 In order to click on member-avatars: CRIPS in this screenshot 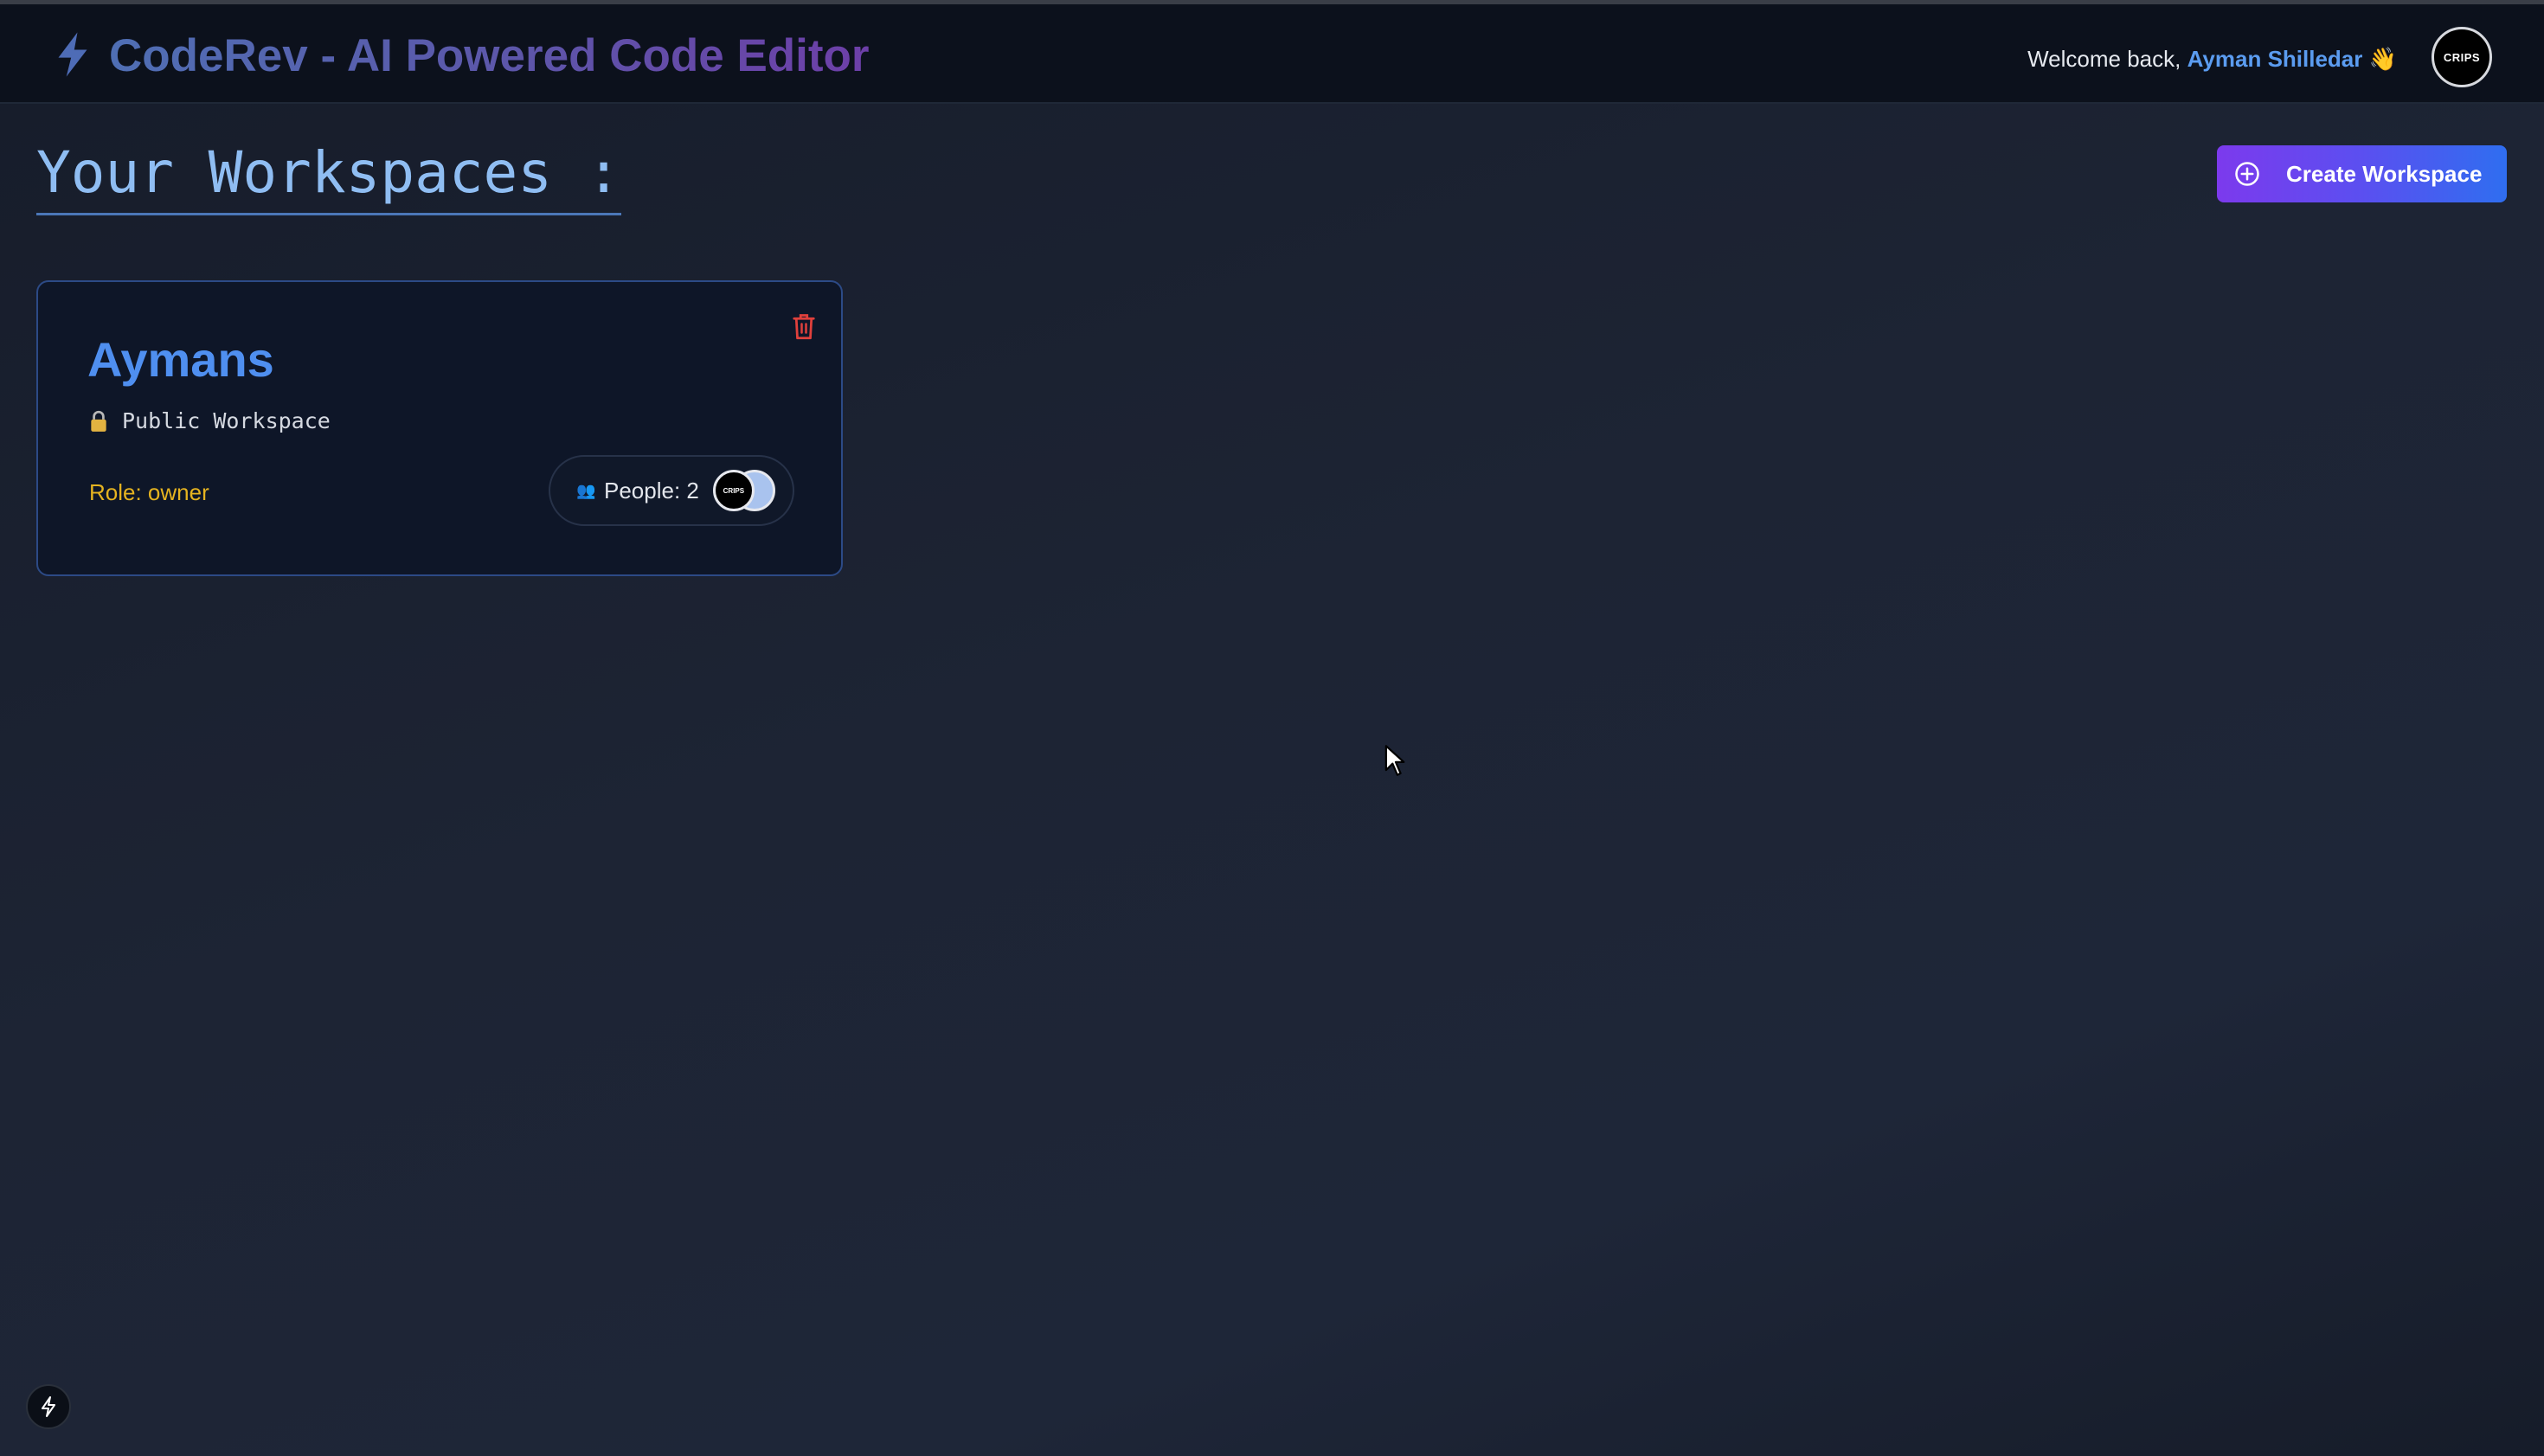, I will do `click(747, 490)`.